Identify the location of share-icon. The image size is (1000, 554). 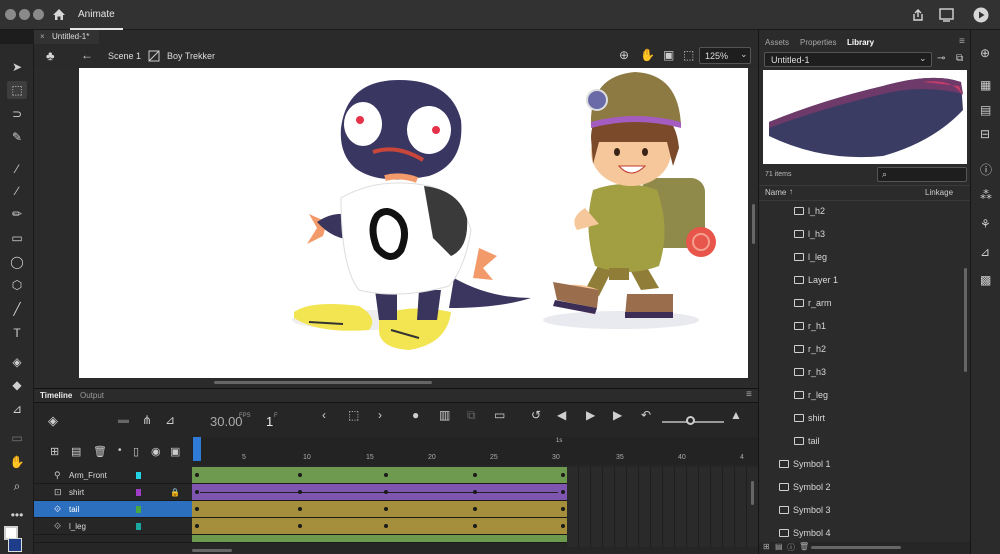
(918, 15).